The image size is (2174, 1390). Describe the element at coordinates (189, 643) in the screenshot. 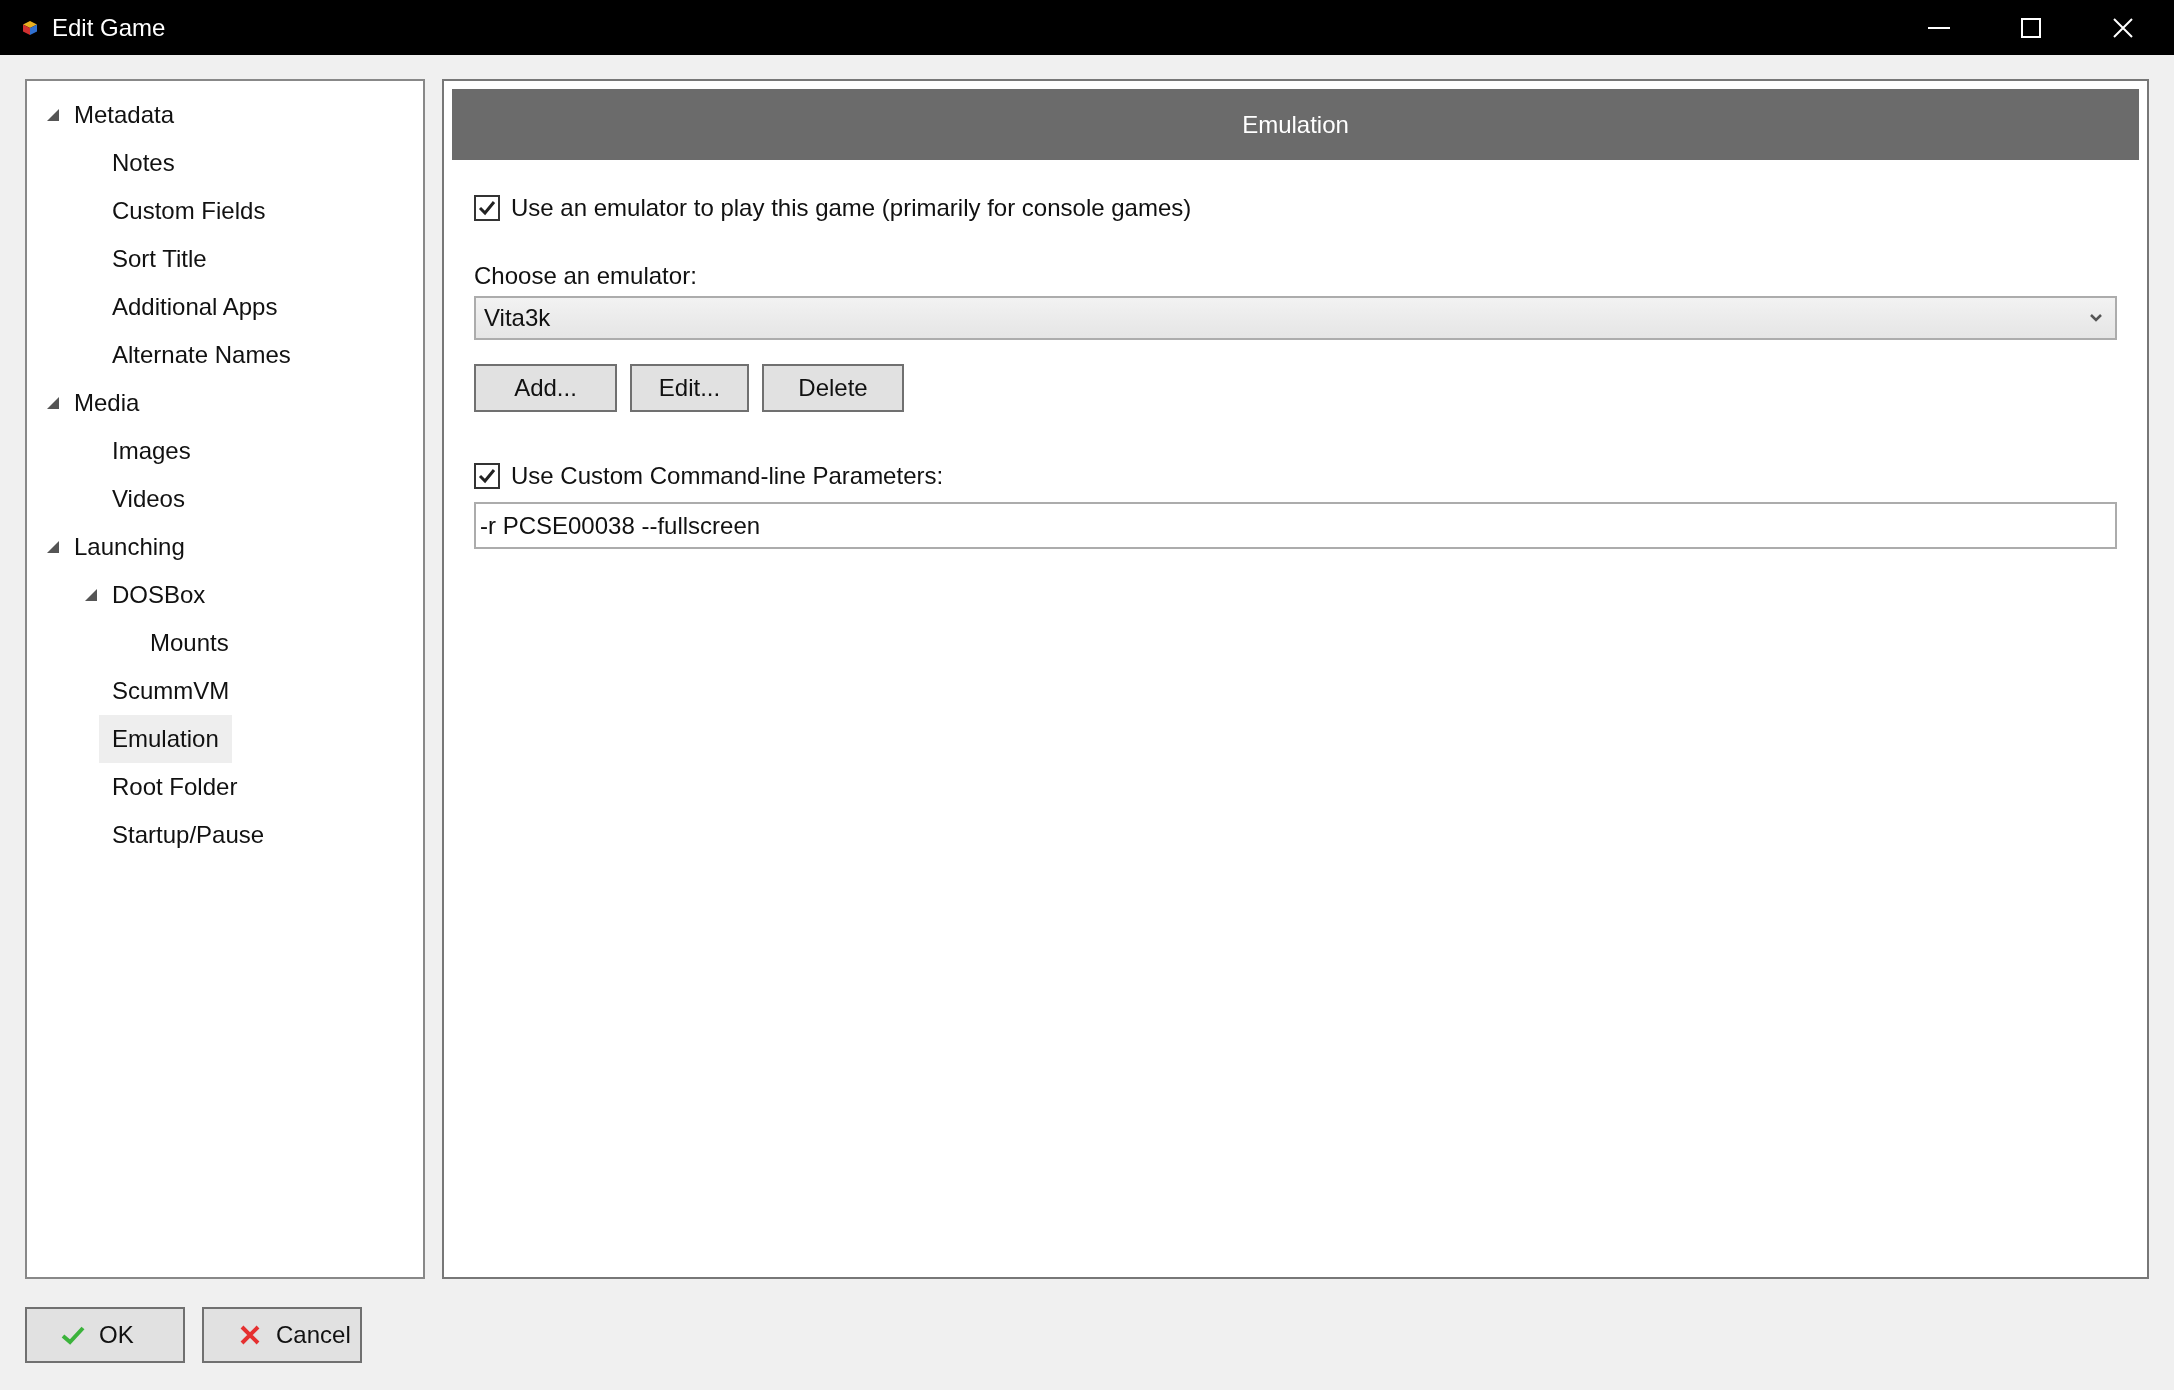

I see `tree-item: Mounts` at that location.